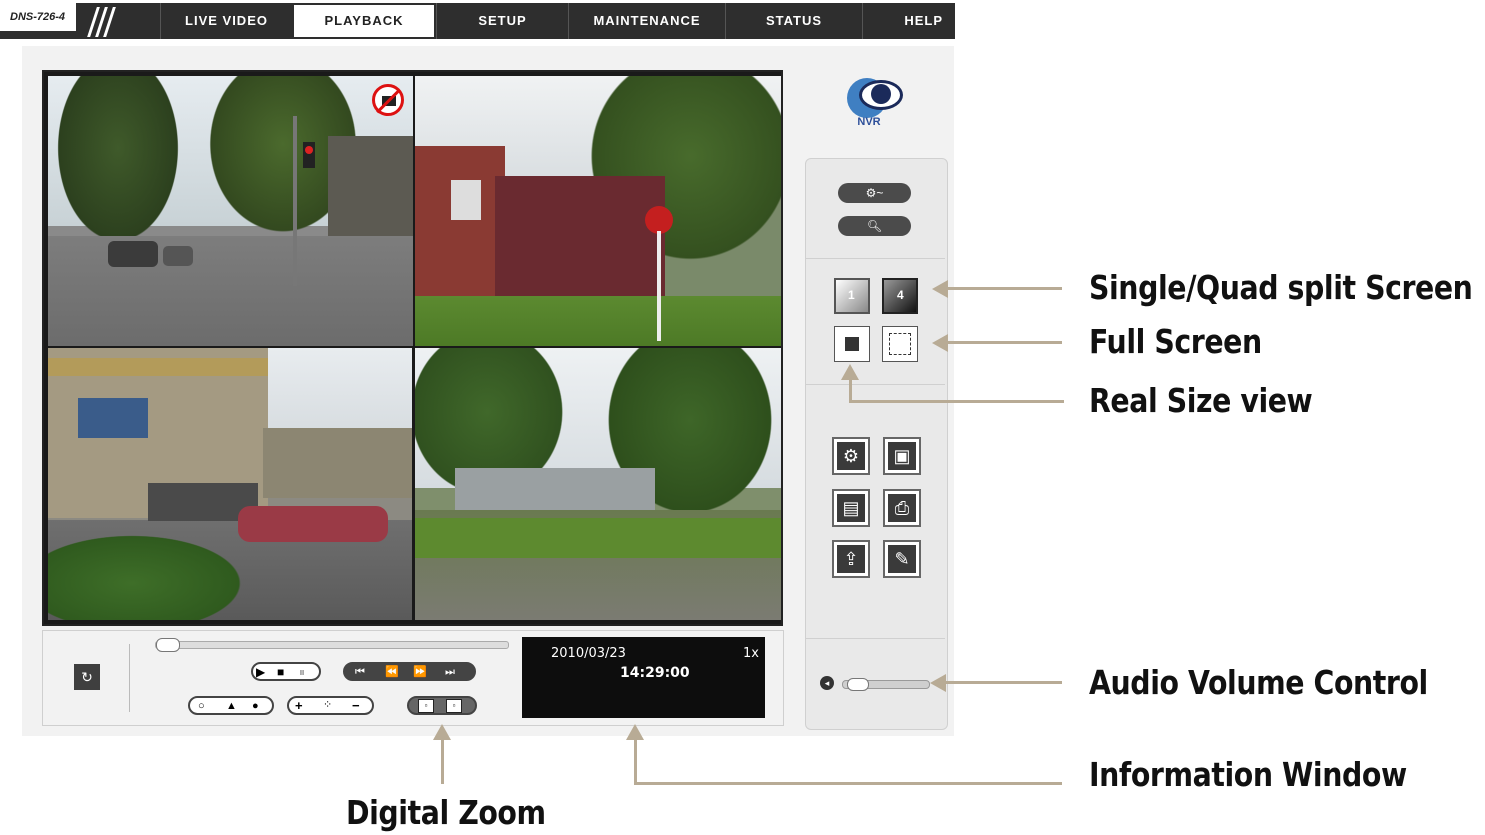 Image resolution: width=1485 pixels, height=835 pixels. What do you see at coordinates (129, 678) in the screenshot?
I see `control-divider` at bounding box center [129, 678].